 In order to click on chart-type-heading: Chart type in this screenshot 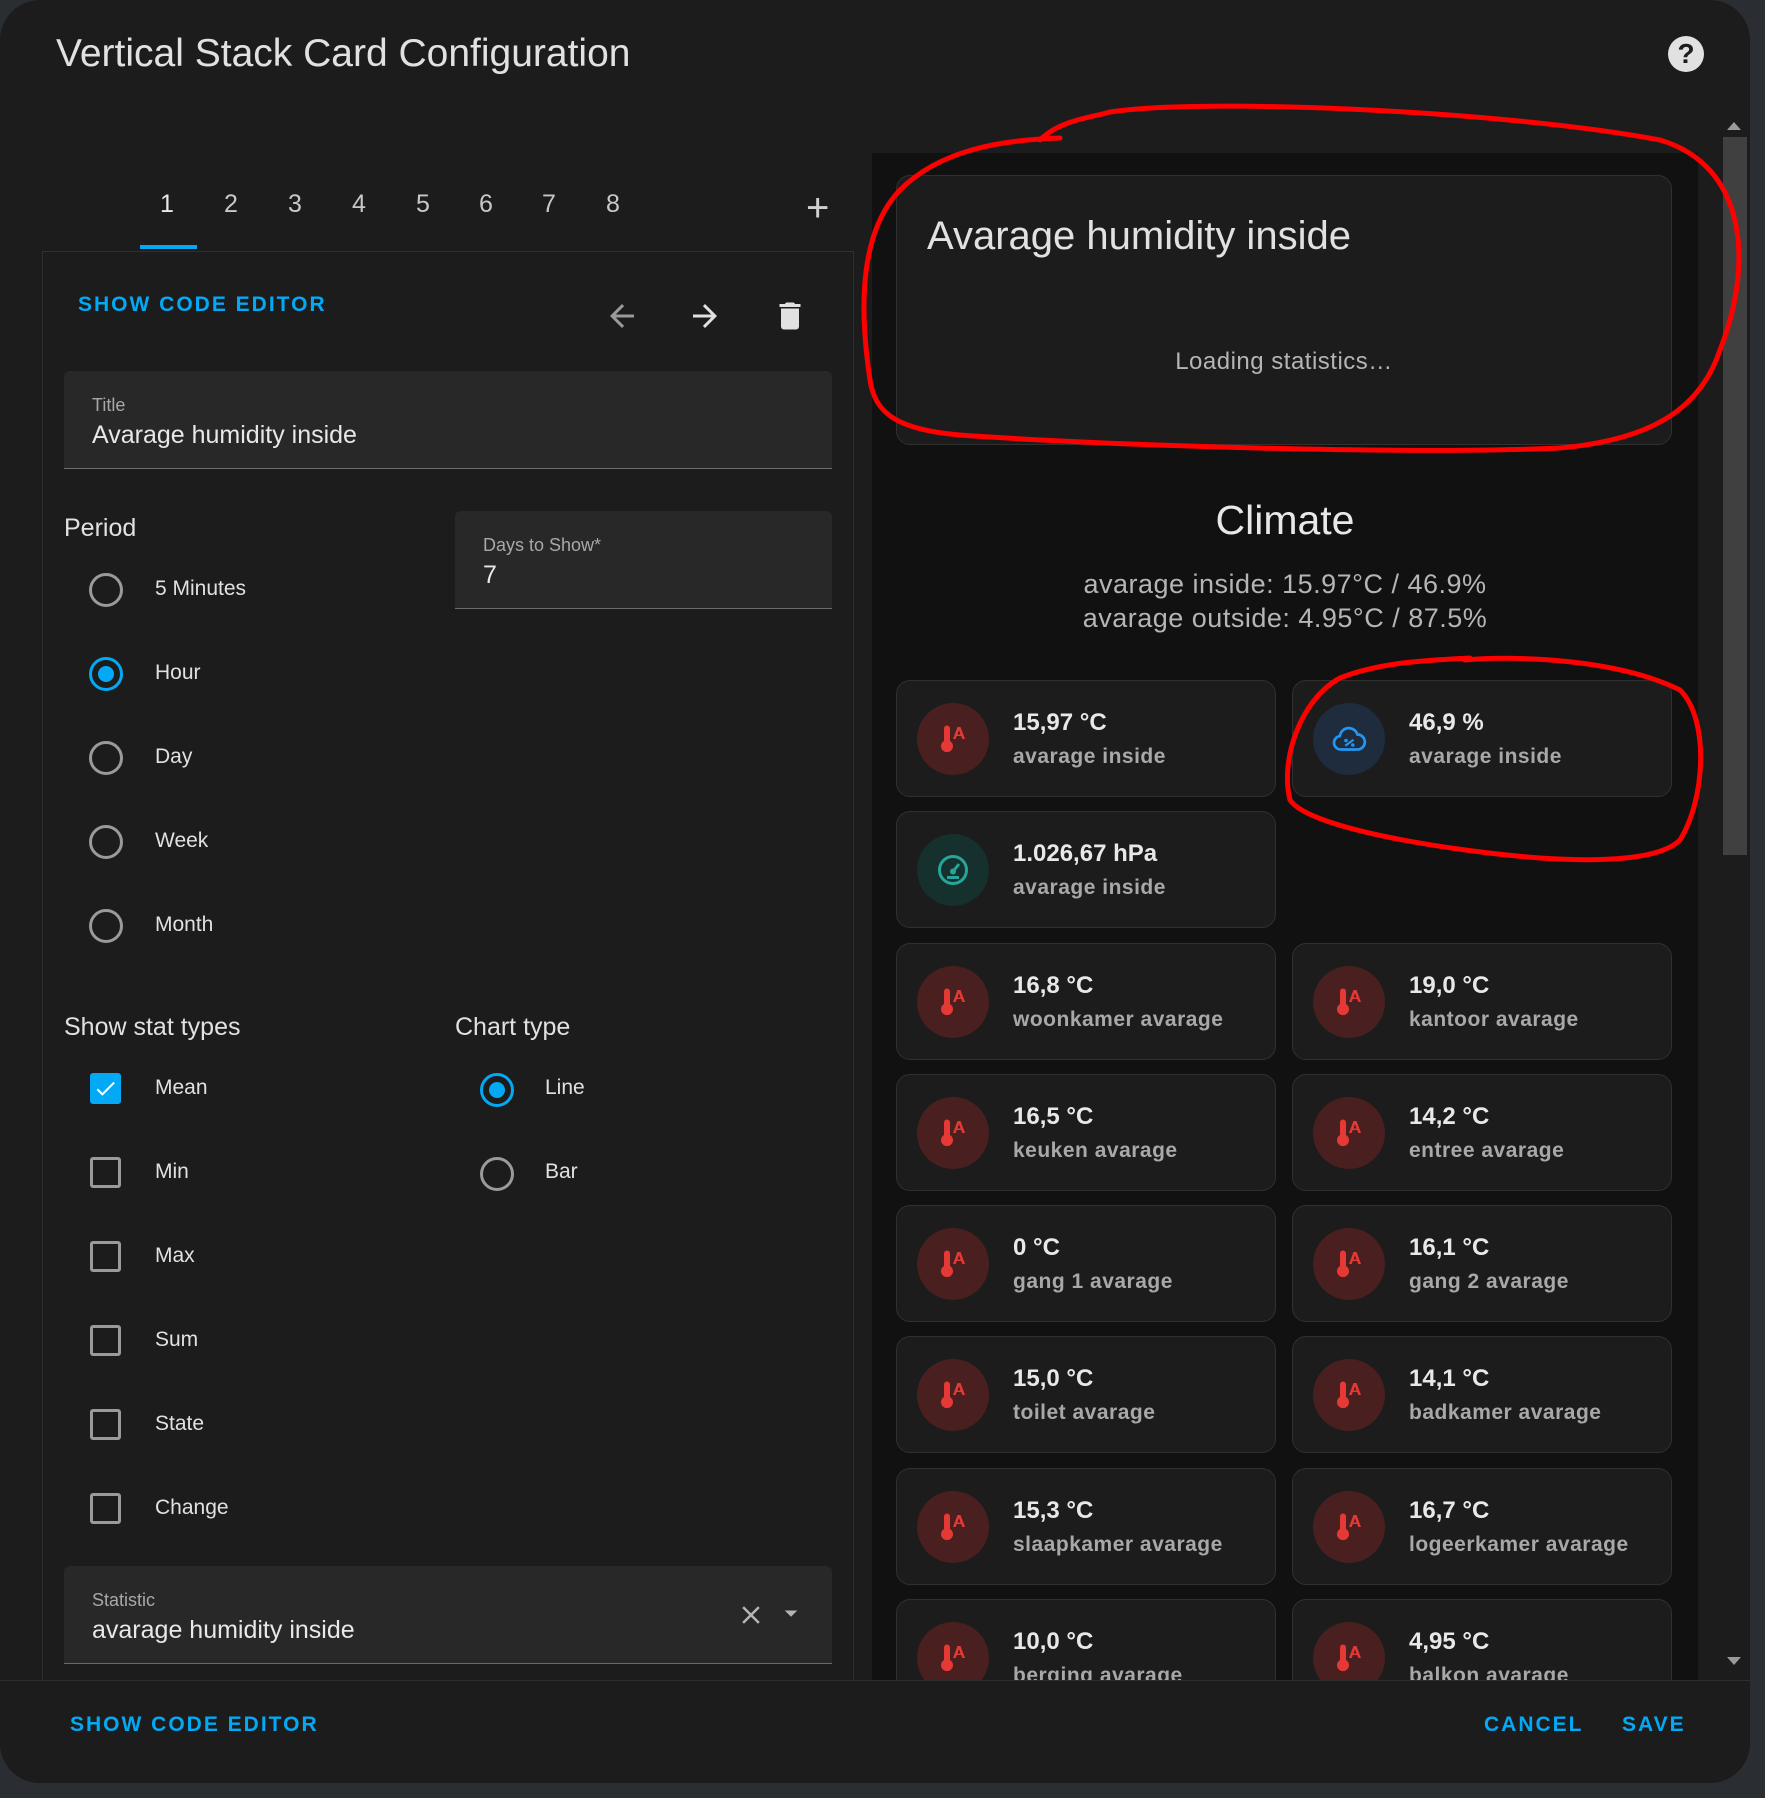, I will do `click(513, 1027)`.